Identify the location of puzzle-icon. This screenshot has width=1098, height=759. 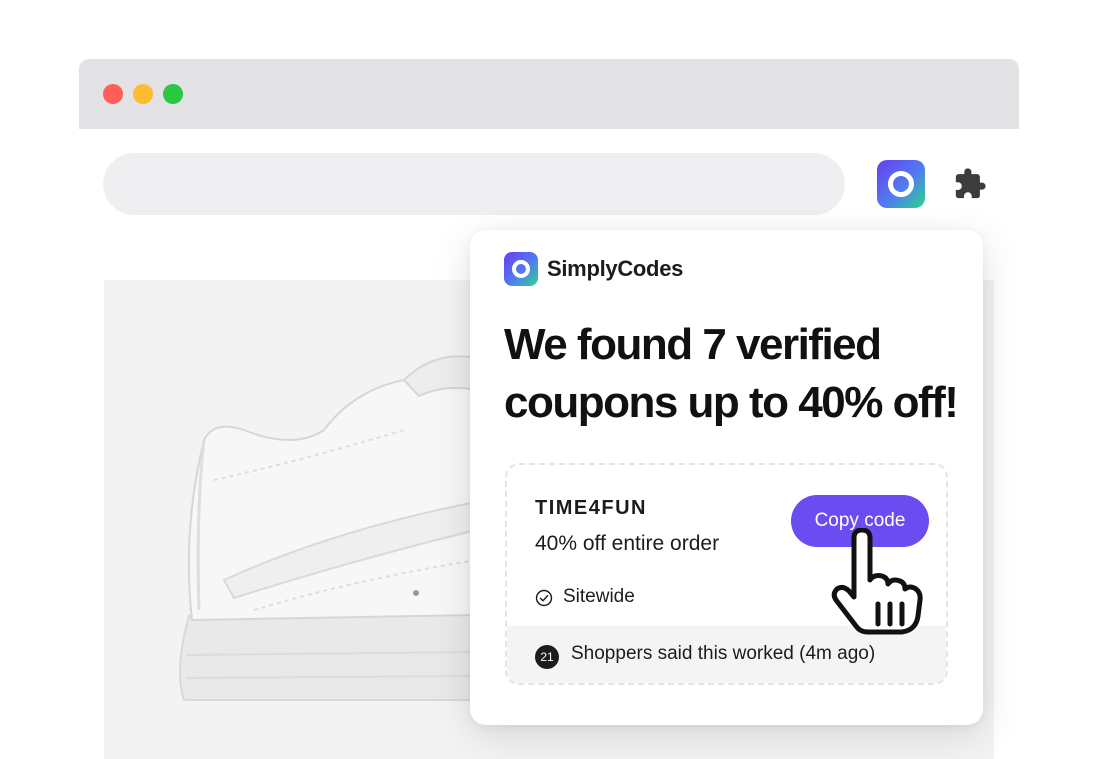
(970, 184).